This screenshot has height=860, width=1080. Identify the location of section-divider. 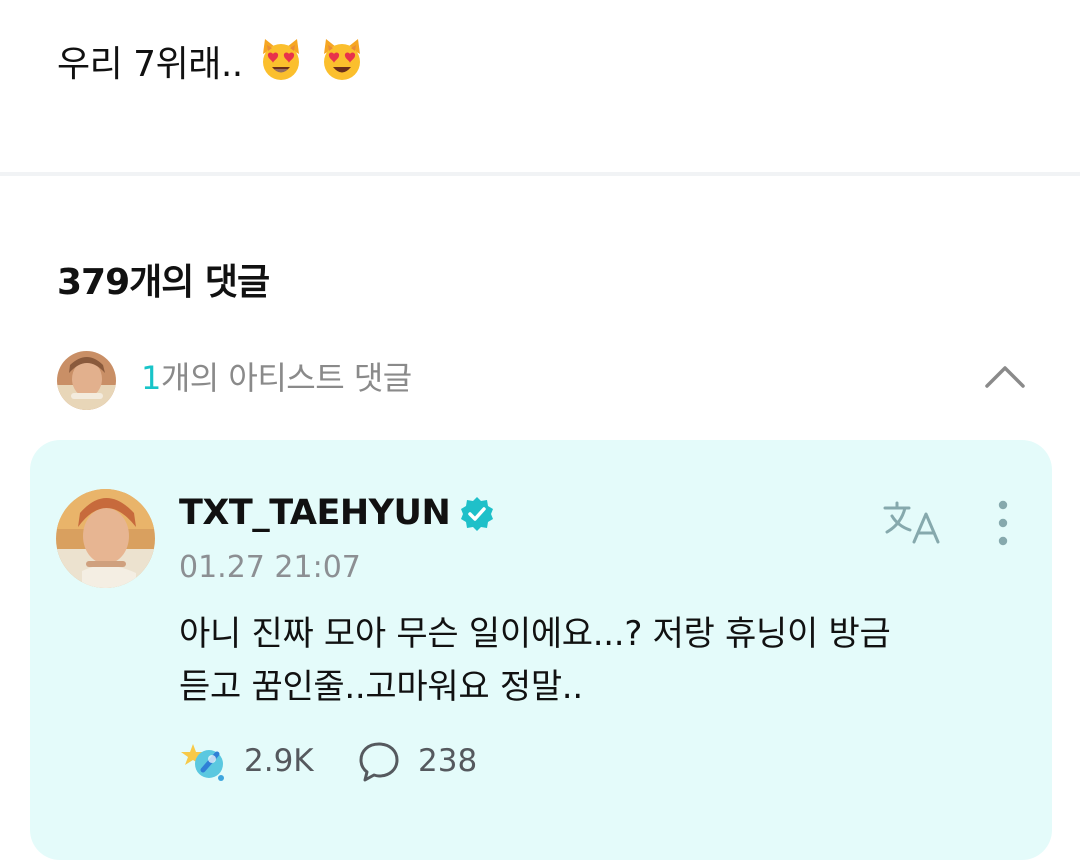
(540, 174).